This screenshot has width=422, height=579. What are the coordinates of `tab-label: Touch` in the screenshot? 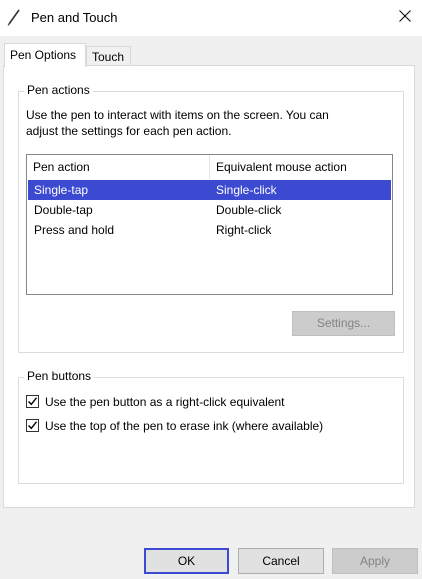 It's located at (108, 57).